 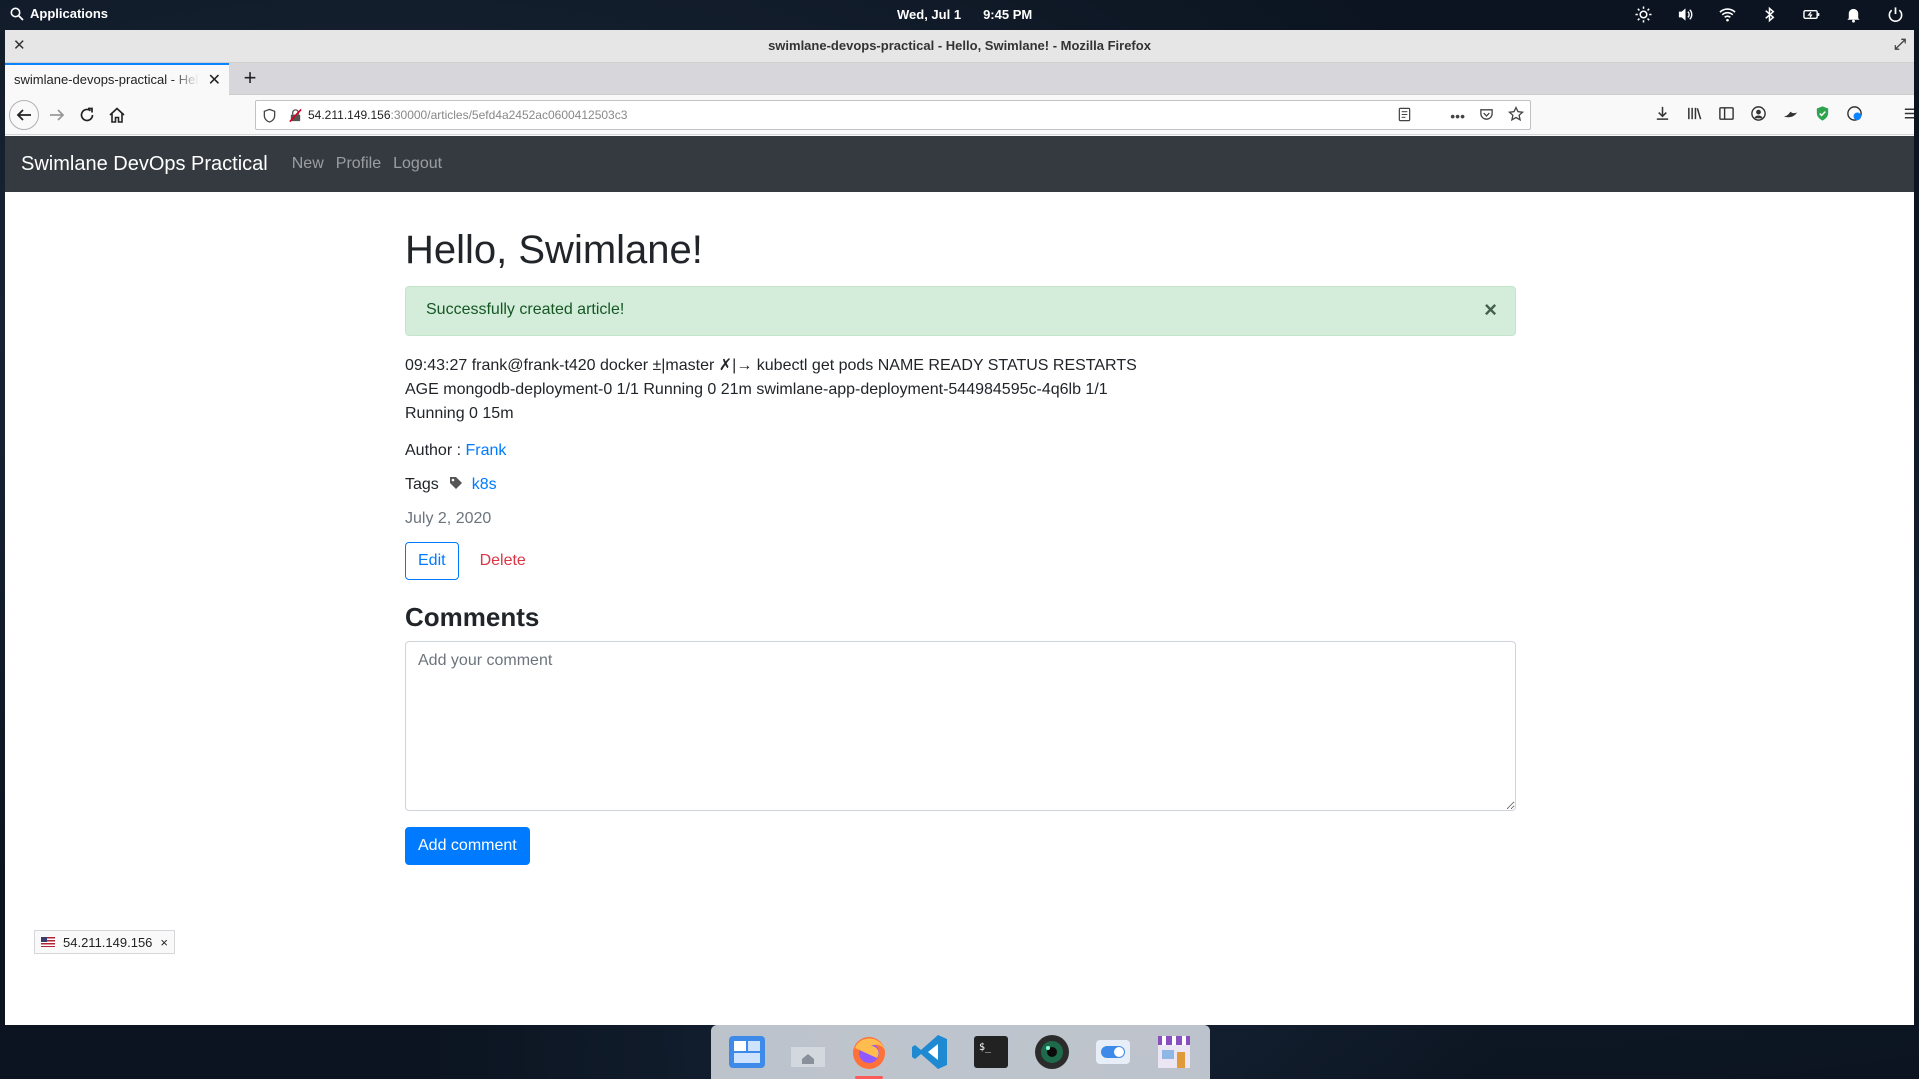 What do you see at coordinates (433, 450) in the screenshot?
I see `author-label: Author :` at bounding box center [433, 450].